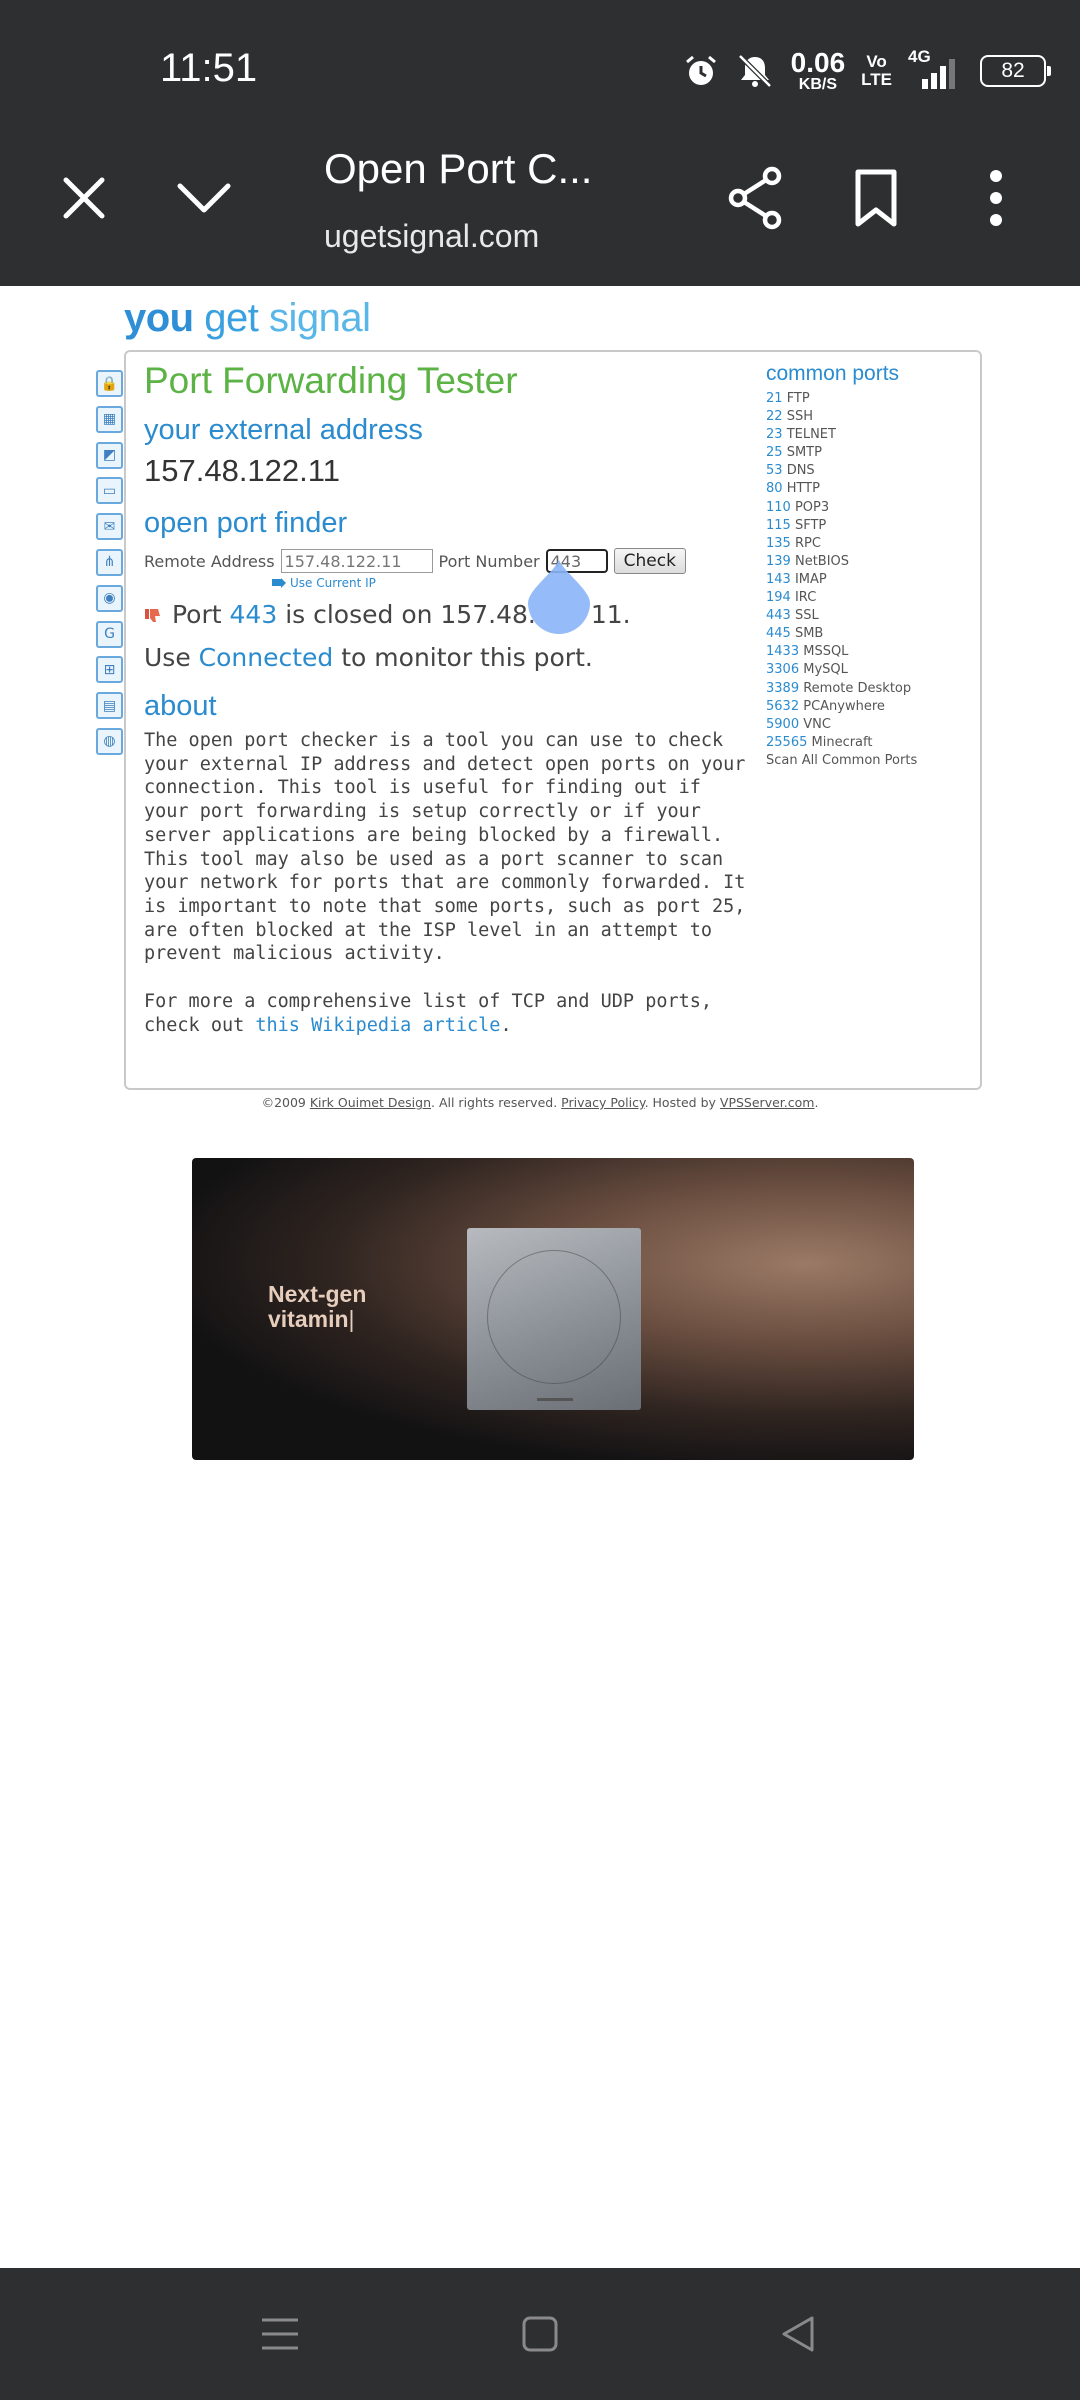  Describe the element at coordinates (204, 198) in the screenshot. I see `minimize-button` at that location.